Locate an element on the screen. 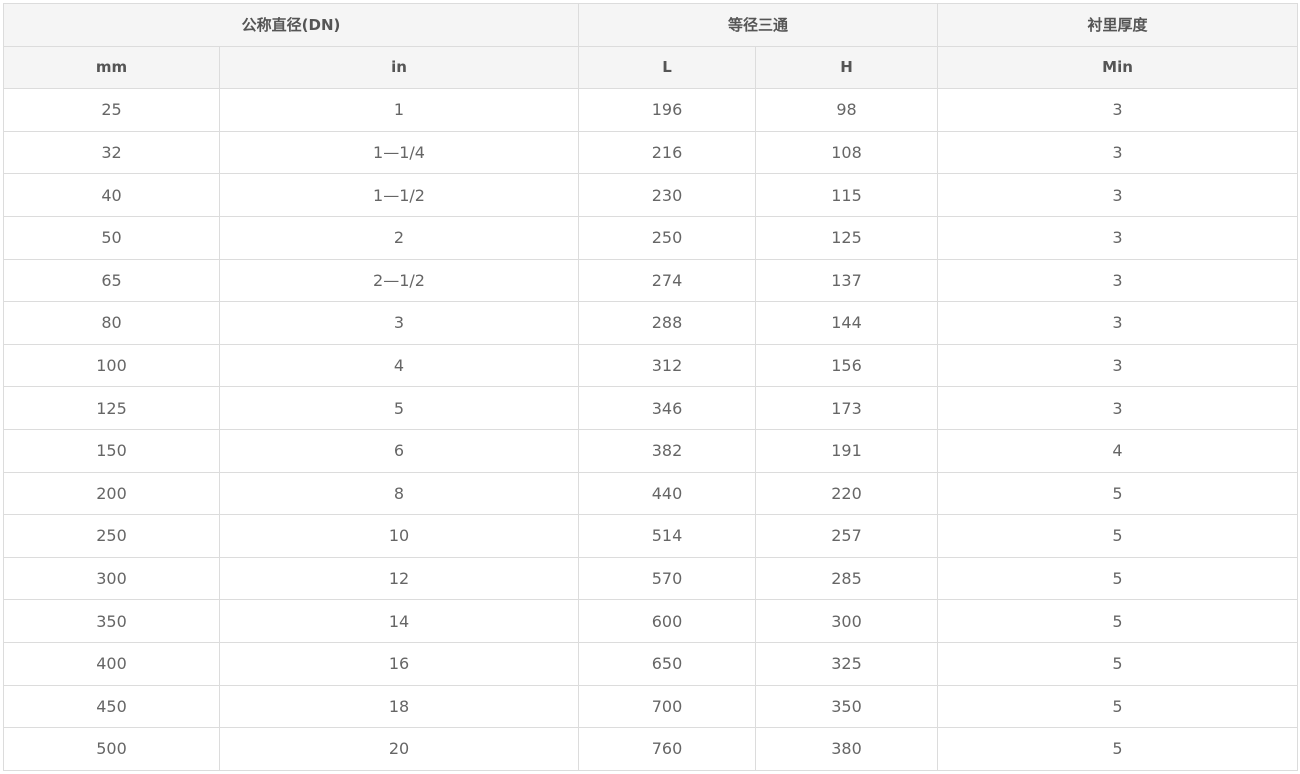 This screenshot has height=774, width=1300. sub-header-row: mm in L H Min is located at coordinates (651, 67).